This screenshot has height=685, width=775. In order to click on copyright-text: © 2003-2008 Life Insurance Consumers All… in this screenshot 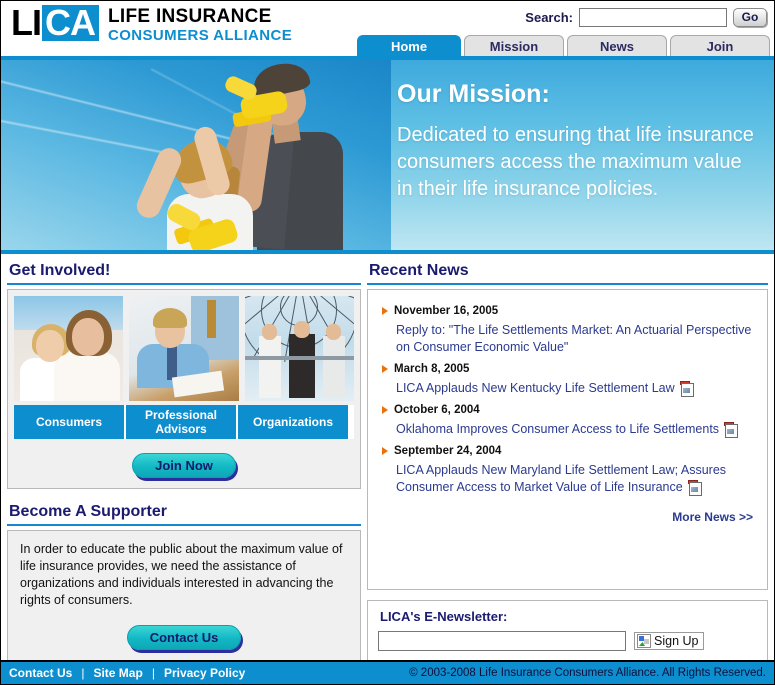, I will do `click(587, 673)`.